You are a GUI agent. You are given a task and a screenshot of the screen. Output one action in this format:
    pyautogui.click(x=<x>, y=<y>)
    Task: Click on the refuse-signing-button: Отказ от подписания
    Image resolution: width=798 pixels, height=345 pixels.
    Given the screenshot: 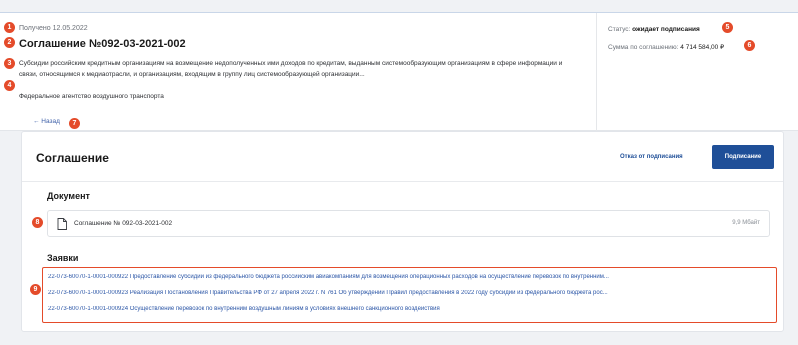 What is the action you would take?
    pyautogui.click(x=651, y=157)
    